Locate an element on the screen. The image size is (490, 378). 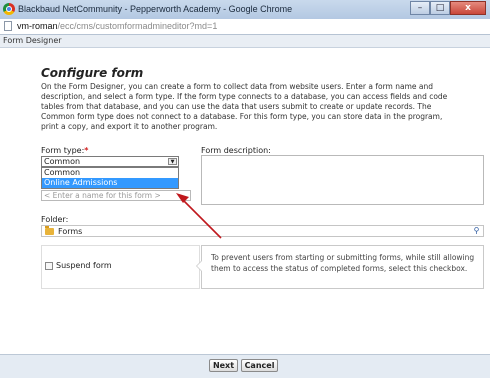
chevron-down-icon: ▼ is located at coordinates (172, 161).